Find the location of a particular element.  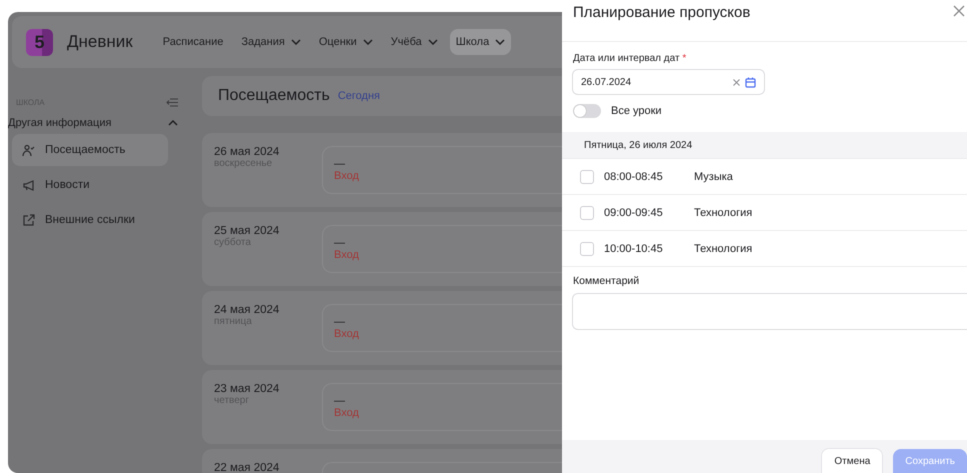

brand-name: Дневник is located at coordinates (100, 42).